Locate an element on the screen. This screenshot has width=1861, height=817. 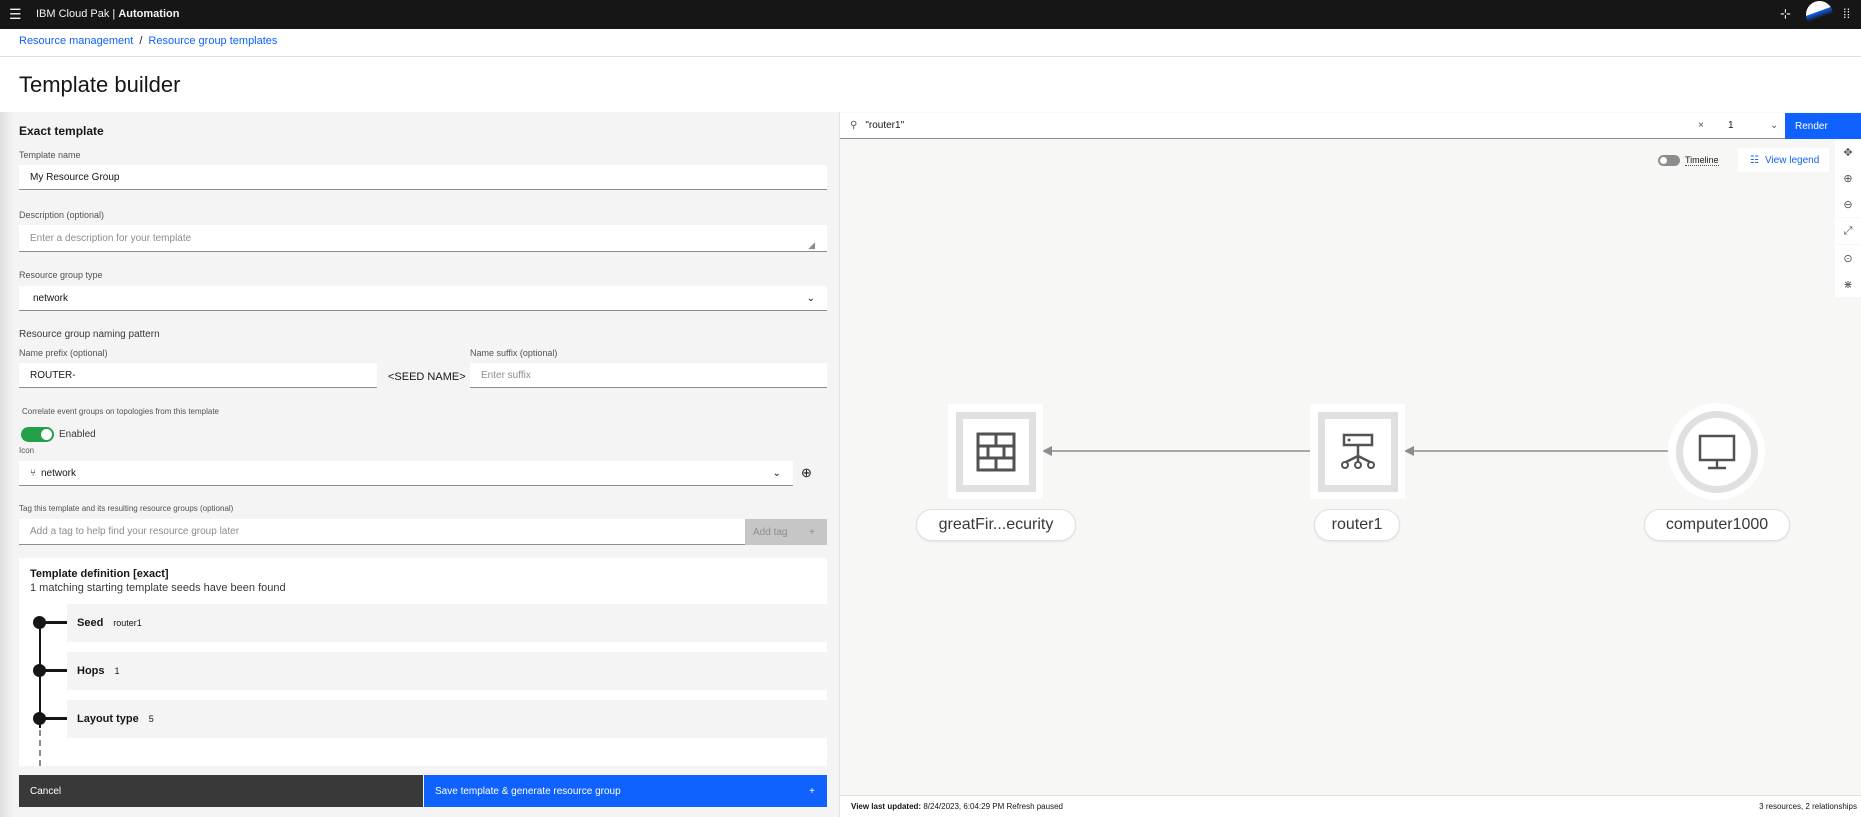
view-legend-button: ☷ View legend is located at coordinates (1783, 160).